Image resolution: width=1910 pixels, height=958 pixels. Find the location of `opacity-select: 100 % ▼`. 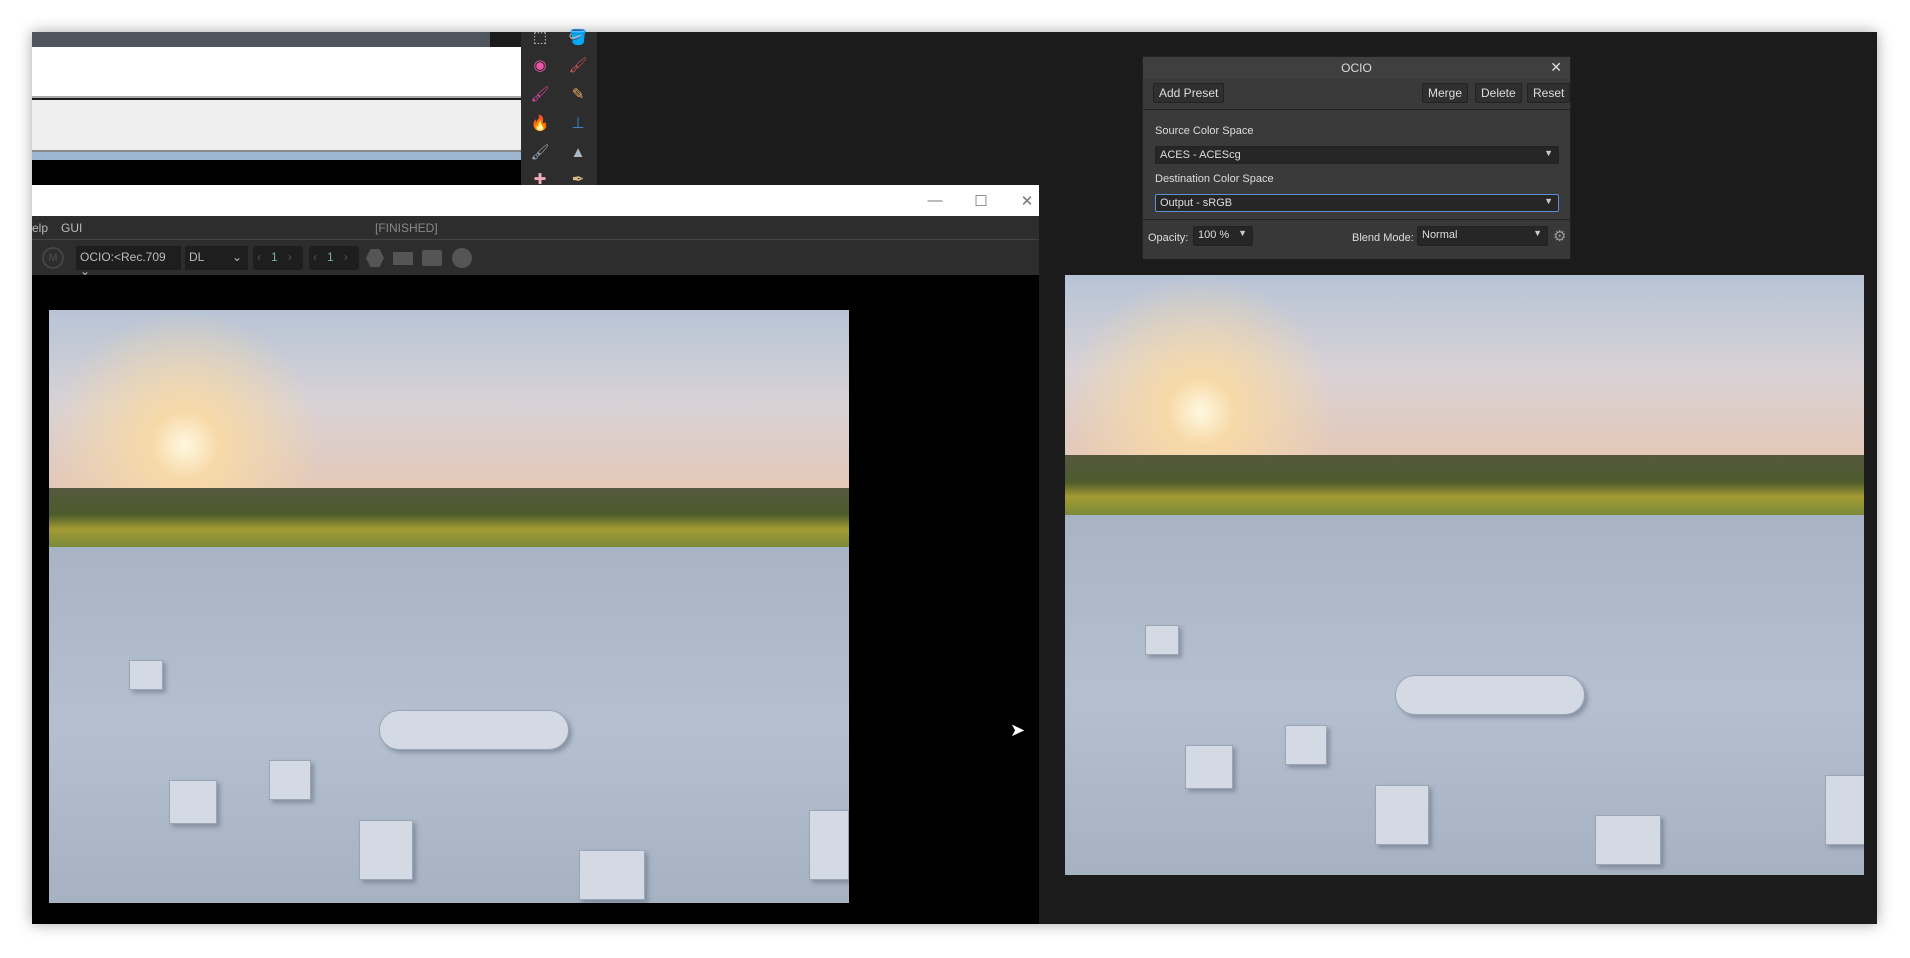

opacity-select: 100 % ▼ is located at coordinates (1223, 236).